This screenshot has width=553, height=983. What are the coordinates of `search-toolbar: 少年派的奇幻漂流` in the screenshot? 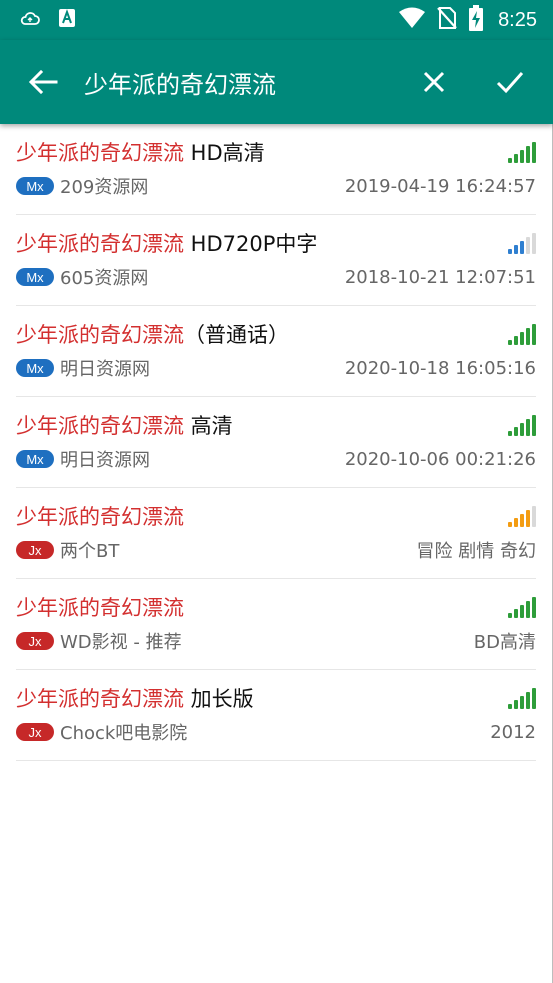 It's located at (276, 82).